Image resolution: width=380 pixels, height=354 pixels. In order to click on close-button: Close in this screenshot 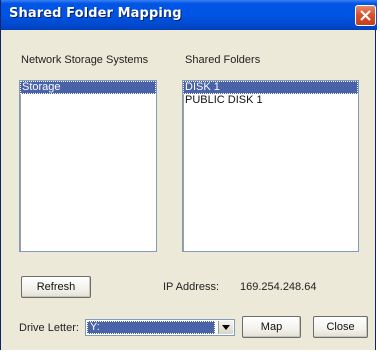, I will do `click(340, 327)`.